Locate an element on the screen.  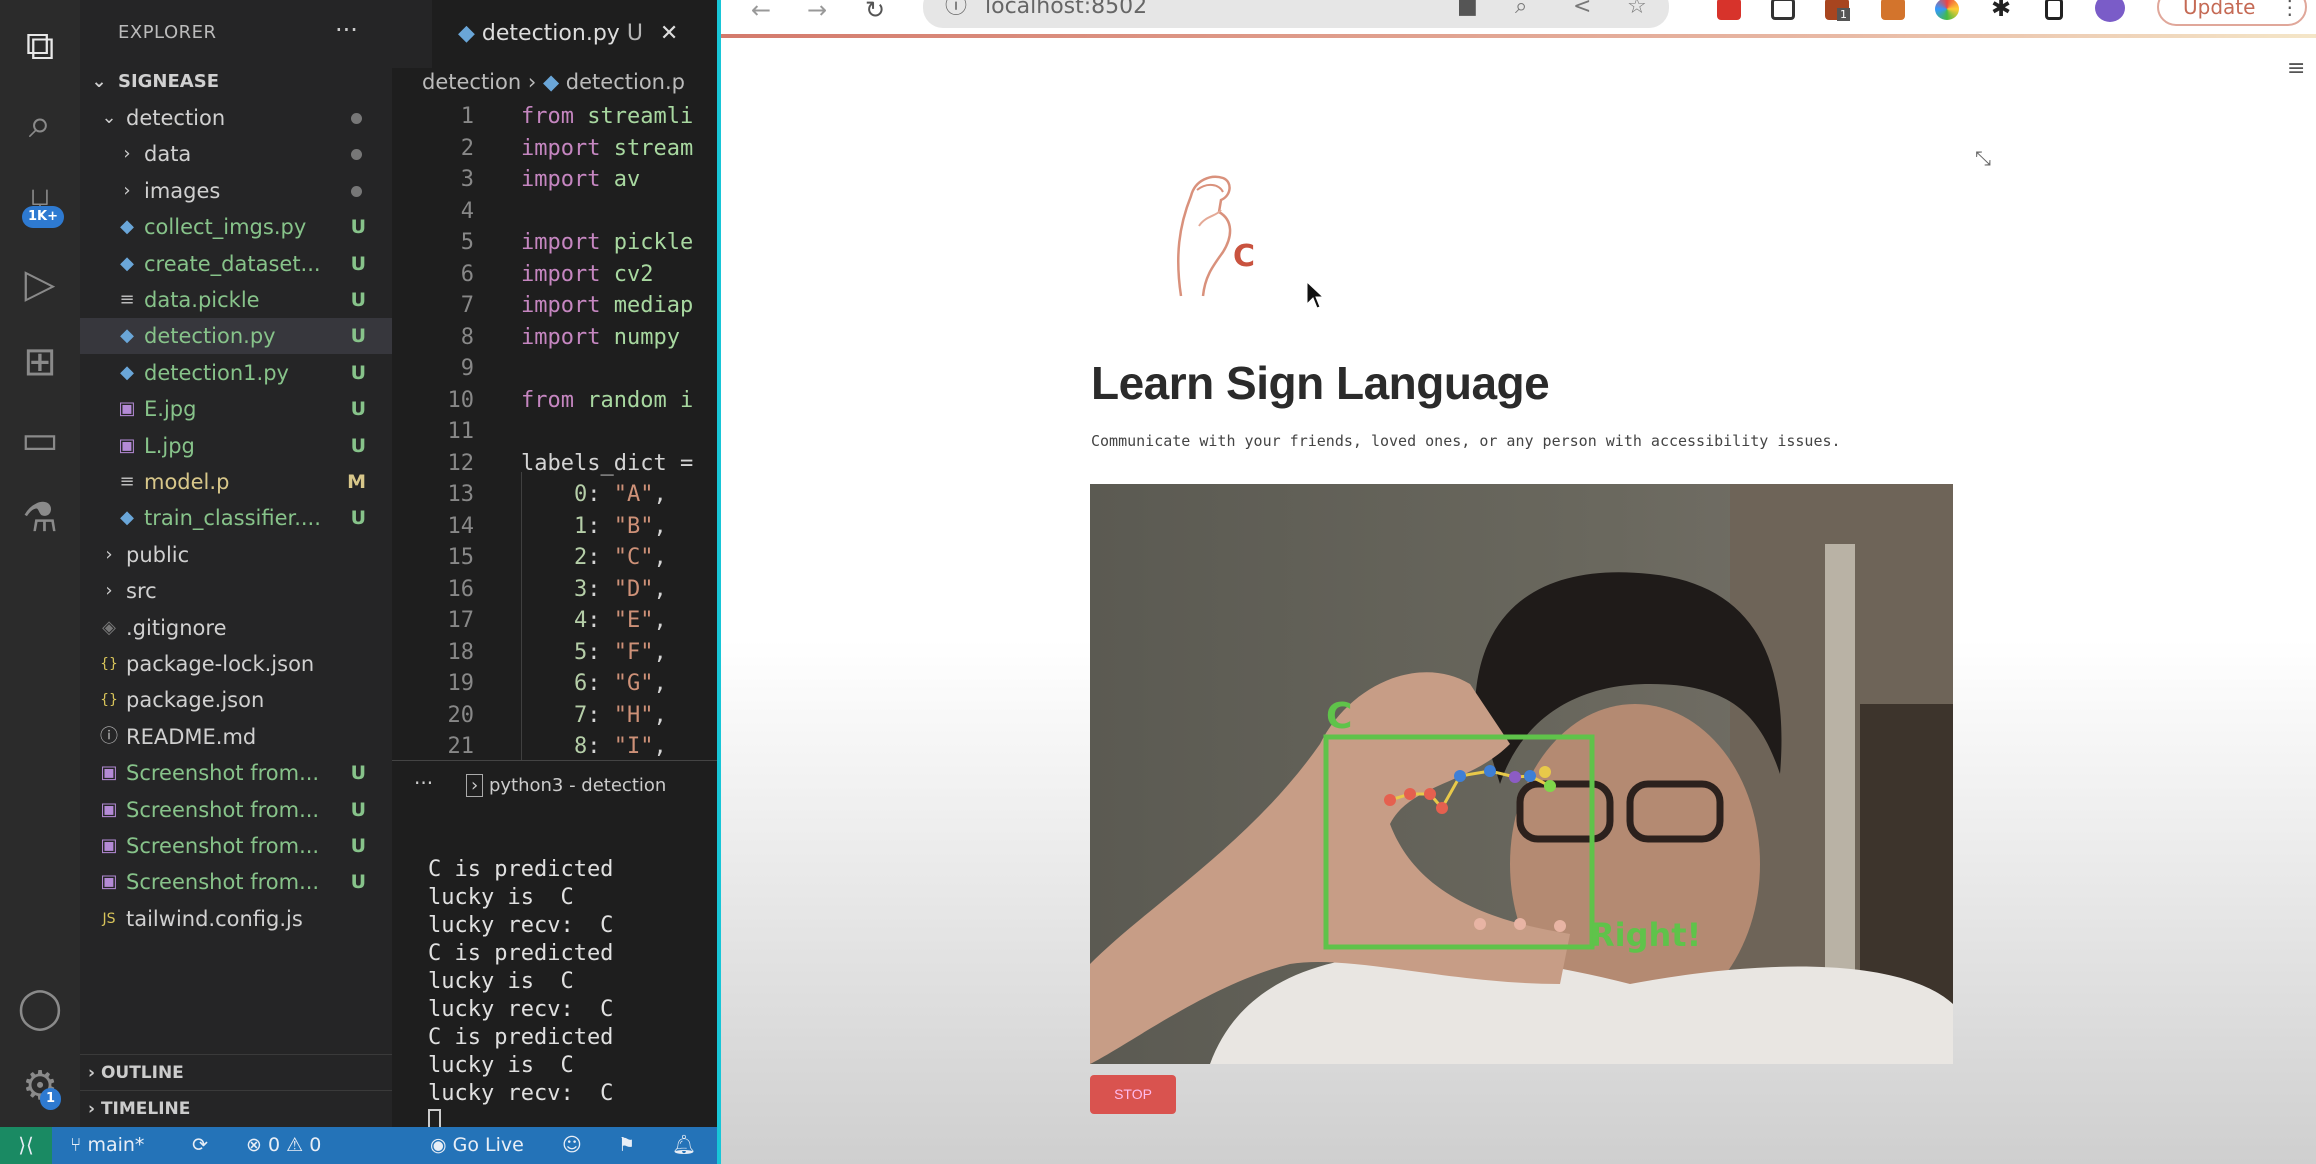
search-icon: ⌕ is located at coordinates (40, 124).